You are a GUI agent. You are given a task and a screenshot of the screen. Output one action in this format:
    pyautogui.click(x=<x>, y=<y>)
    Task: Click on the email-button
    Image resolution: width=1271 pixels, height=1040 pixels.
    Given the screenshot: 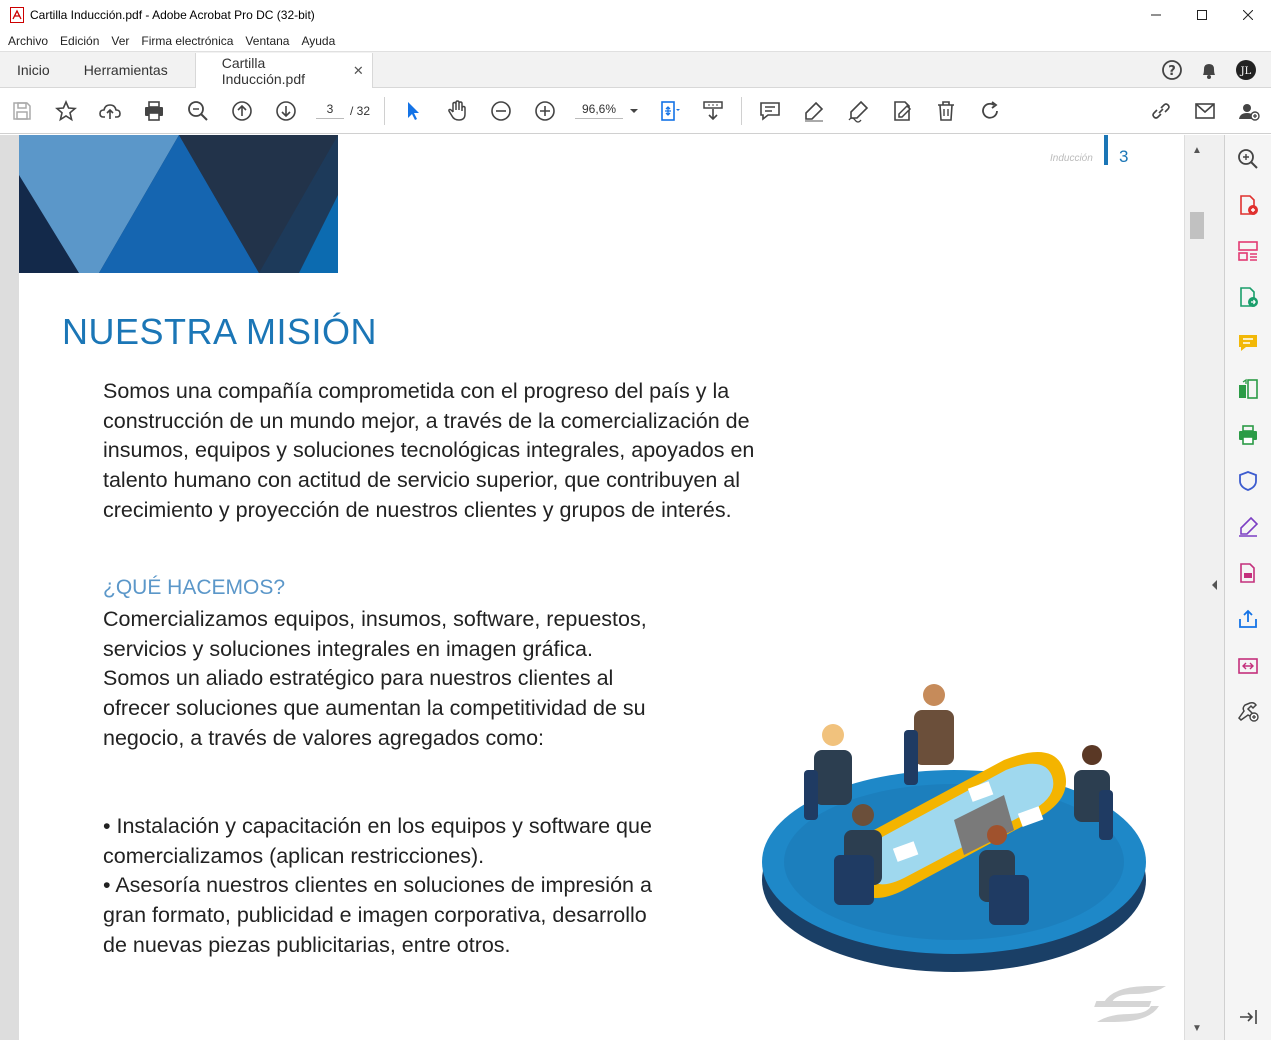 What is the action you would take?
    pyautogui.click(x=1205, y=111)
    